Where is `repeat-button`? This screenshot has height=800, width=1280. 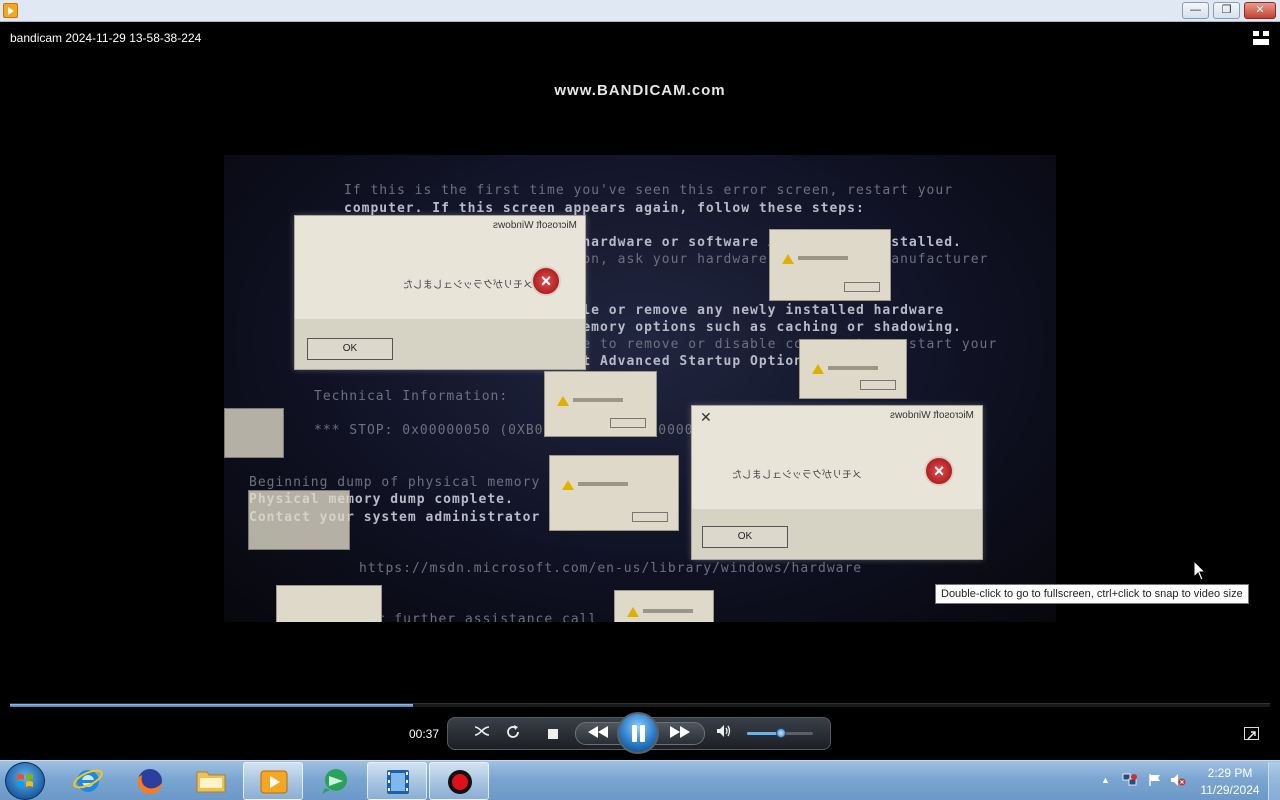
repeat-button is located at coordinates (513, 734).